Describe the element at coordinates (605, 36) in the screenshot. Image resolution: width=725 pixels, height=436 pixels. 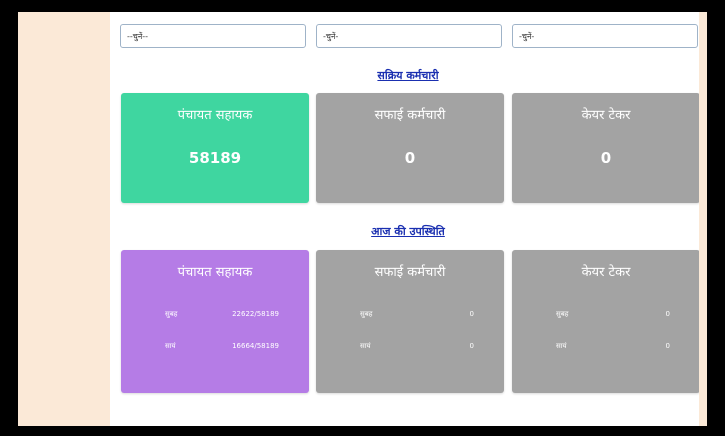
I see `filter-select-3: -चुनें-` at that location.